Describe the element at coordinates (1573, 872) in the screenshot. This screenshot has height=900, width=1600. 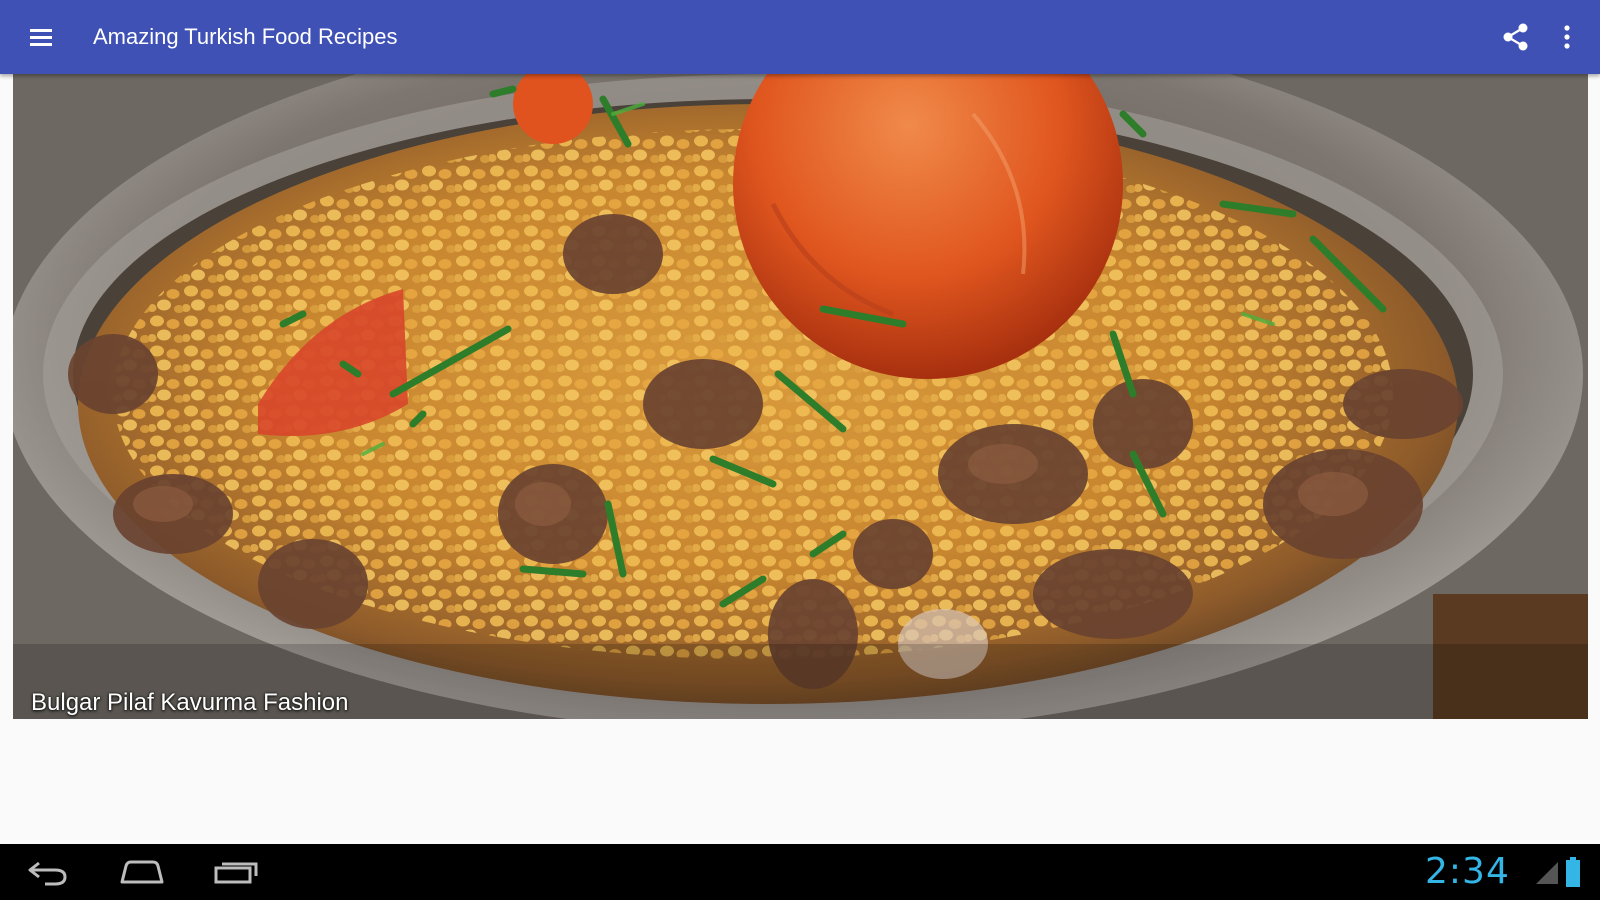
I see `battery-icon` at that location.